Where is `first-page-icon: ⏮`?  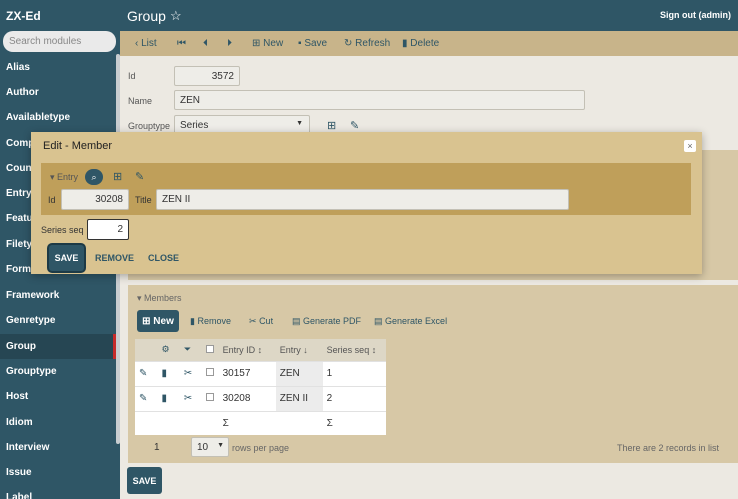
first-page-icon: ⏮ is located at coordinates (181, 43).